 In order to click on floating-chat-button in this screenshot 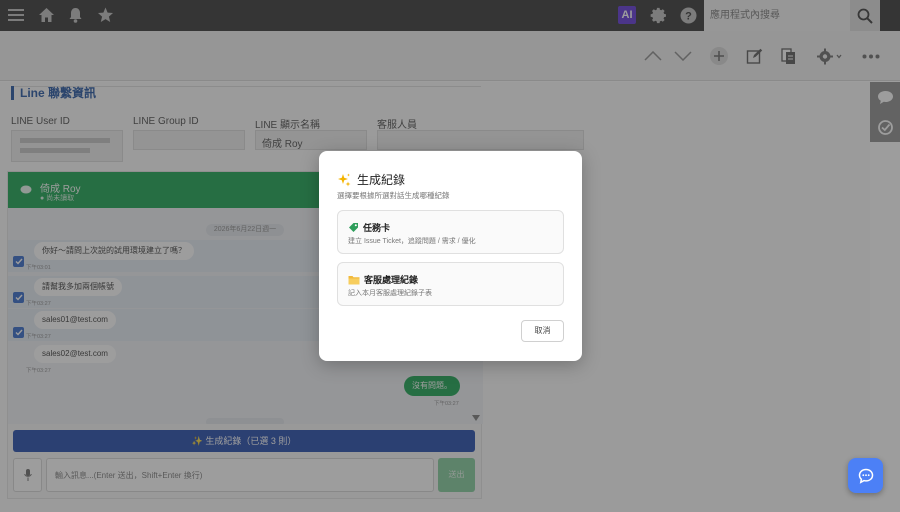, I will do `click(865, 475)`.